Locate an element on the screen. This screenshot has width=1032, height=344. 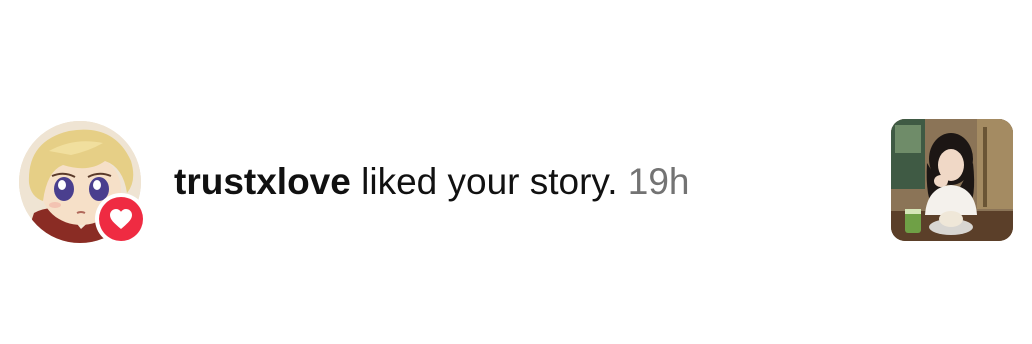
timestamp: 19h is located at coordinates (658, 181).